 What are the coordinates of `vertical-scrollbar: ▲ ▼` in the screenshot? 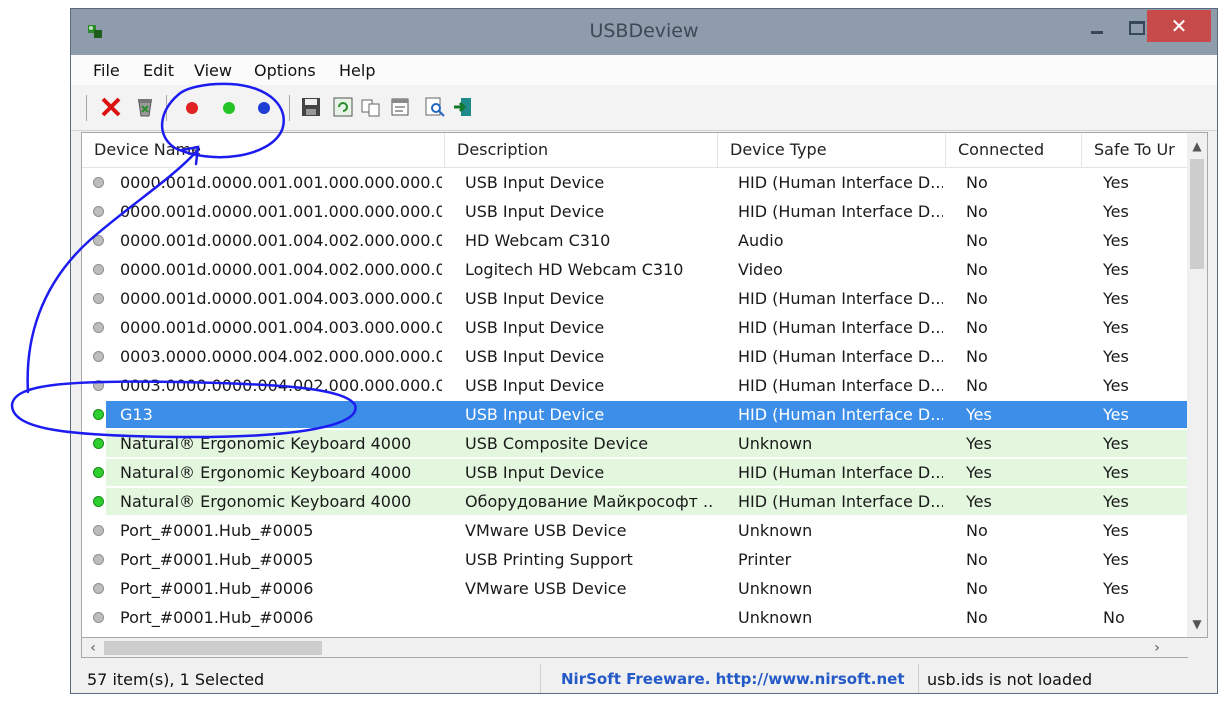 It's located at (1197, 385).